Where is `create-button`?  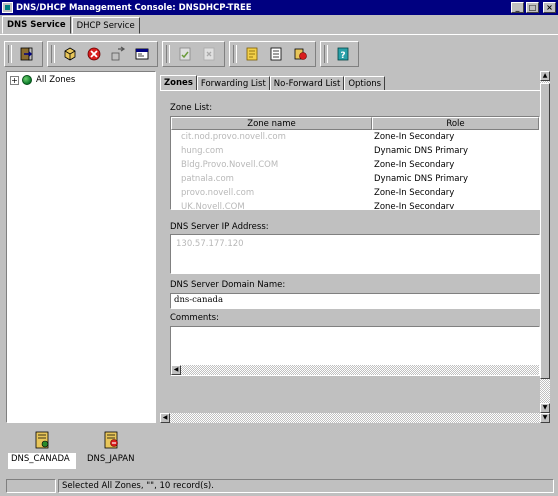
create-button is located at coordinates (70, 54).